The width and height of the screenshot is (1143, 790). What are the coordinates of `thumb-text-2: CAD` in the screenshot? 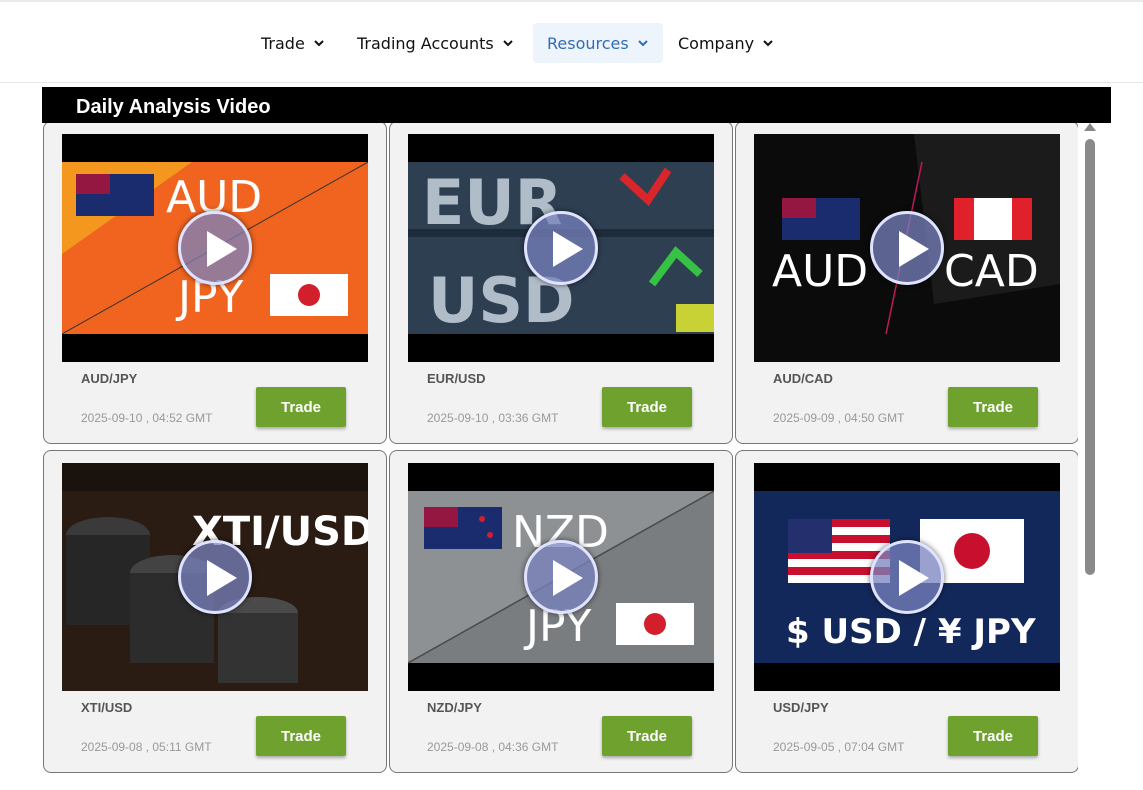 It's located at (991, 271).